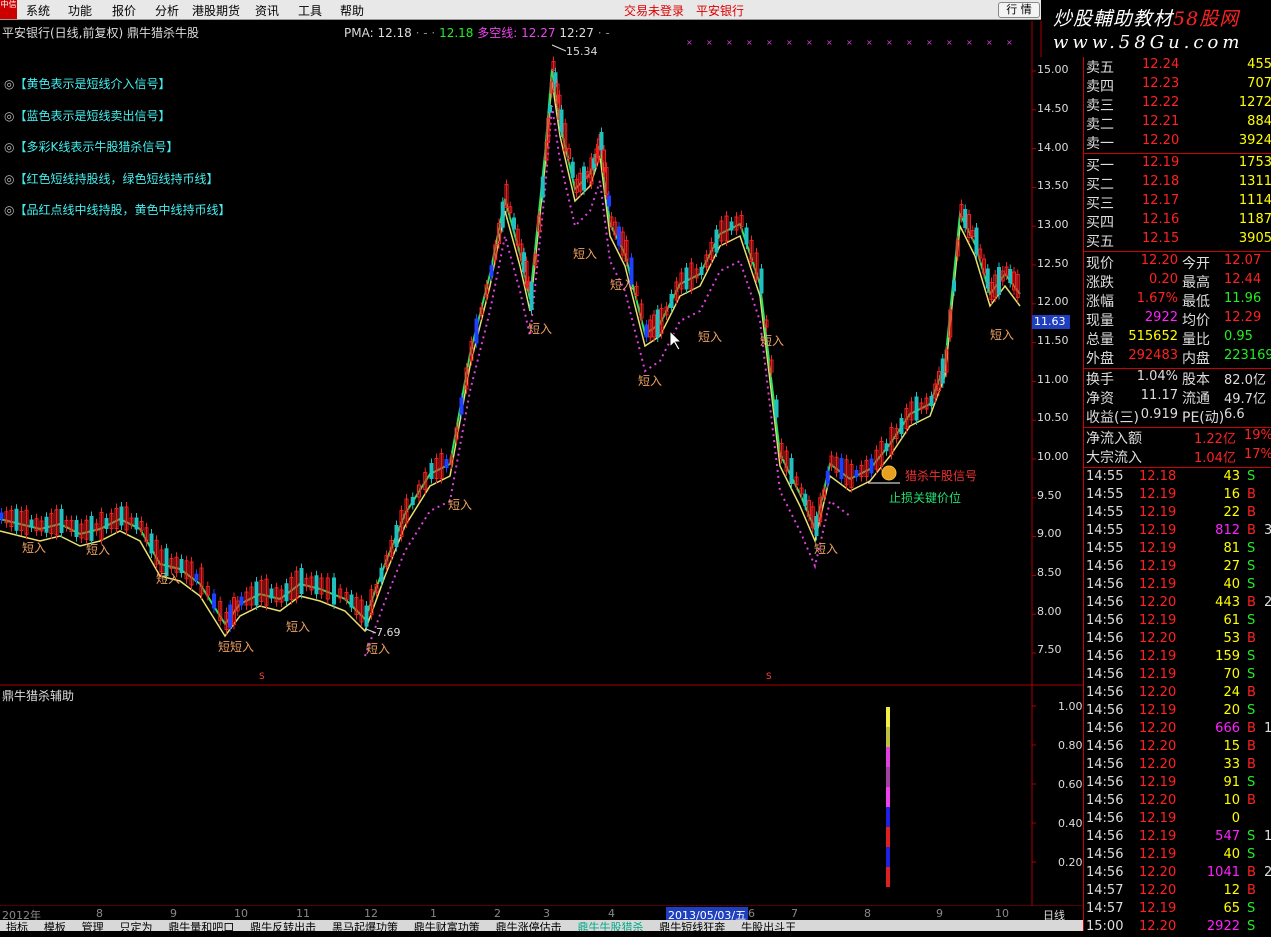 This screenshot has width=1271, height=937. What do you see at coordinates (768, 926) in the screenshot?
I see `tab-formula-8: 牛股出斗王` at bounding box center [768, 926].